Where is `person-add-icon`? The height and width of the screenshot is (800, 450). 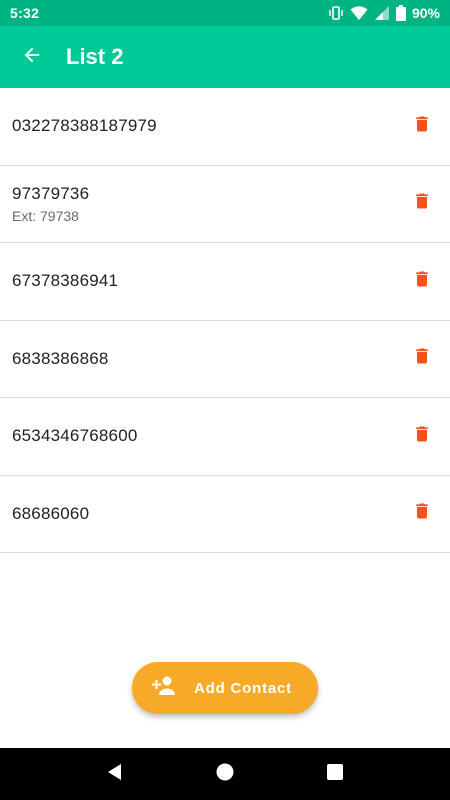
person-add-icon is located at coordinates (163, 688).